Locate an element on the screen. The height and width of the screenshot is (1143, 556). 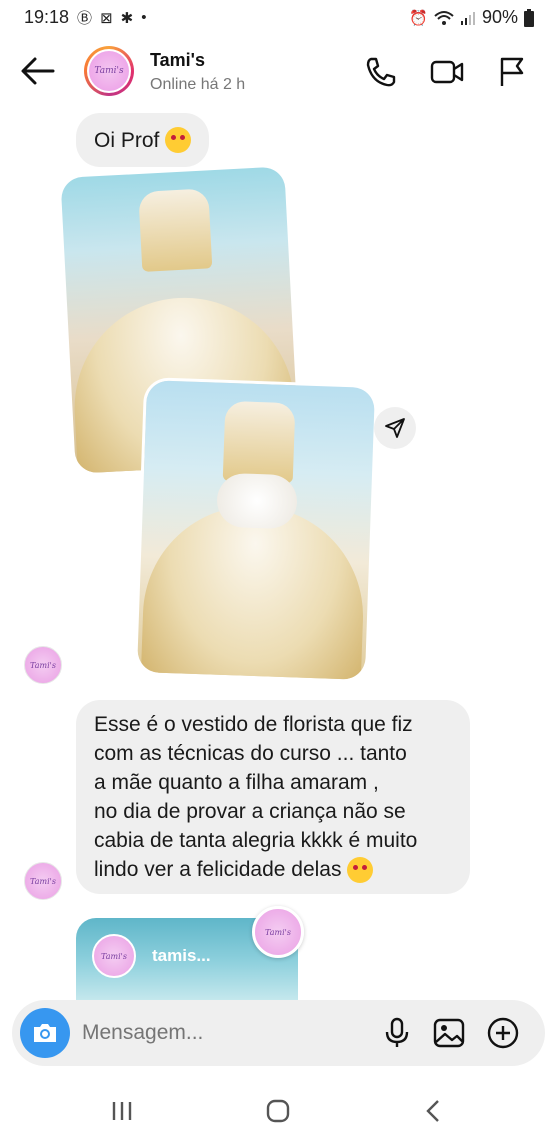
message-line: com as técnicas do curso ... tanto is located at coordinates (250, 753).